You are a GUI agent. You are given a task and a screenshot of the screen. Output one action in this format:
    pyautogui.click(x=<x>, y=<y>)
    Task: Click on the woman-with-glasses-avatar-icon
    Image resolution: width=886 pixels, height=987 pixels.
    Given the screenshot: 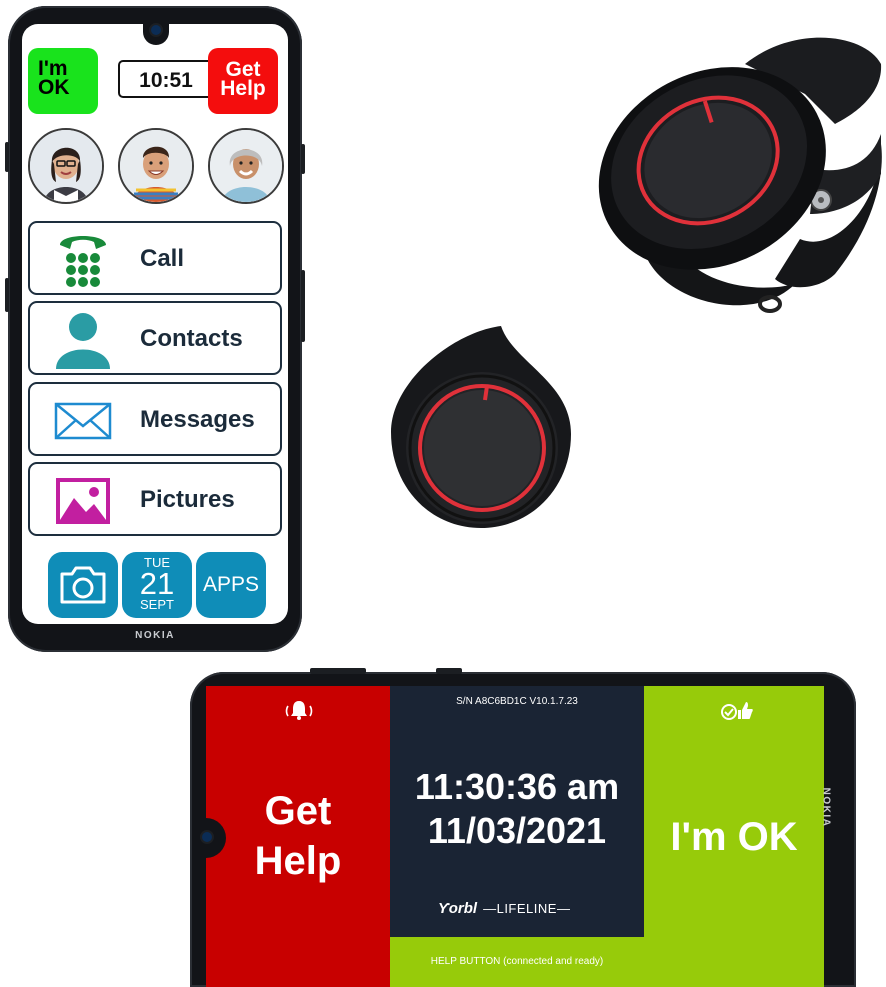 What is the action you would take?
    pyautogui.click(x=66, y=166)
    